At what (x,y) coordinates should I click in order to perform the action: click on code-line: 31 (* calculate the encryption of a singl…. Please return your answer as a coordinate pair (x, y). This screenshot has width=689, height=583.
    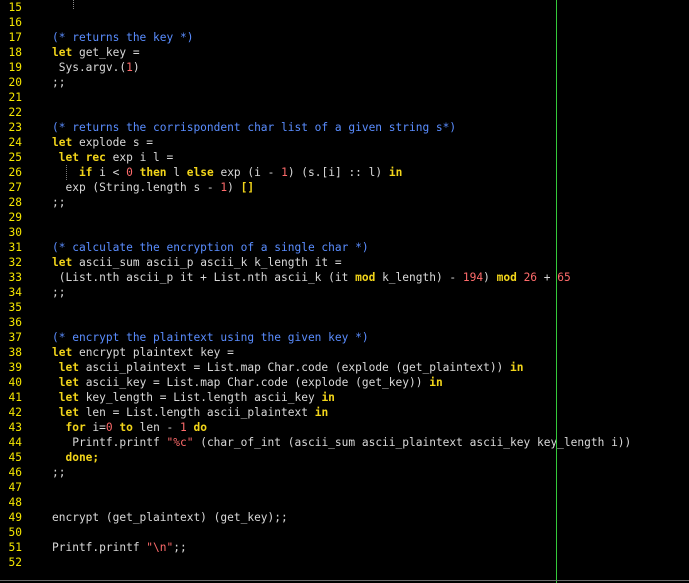
    Looking at the image, I should click on (344, 247).